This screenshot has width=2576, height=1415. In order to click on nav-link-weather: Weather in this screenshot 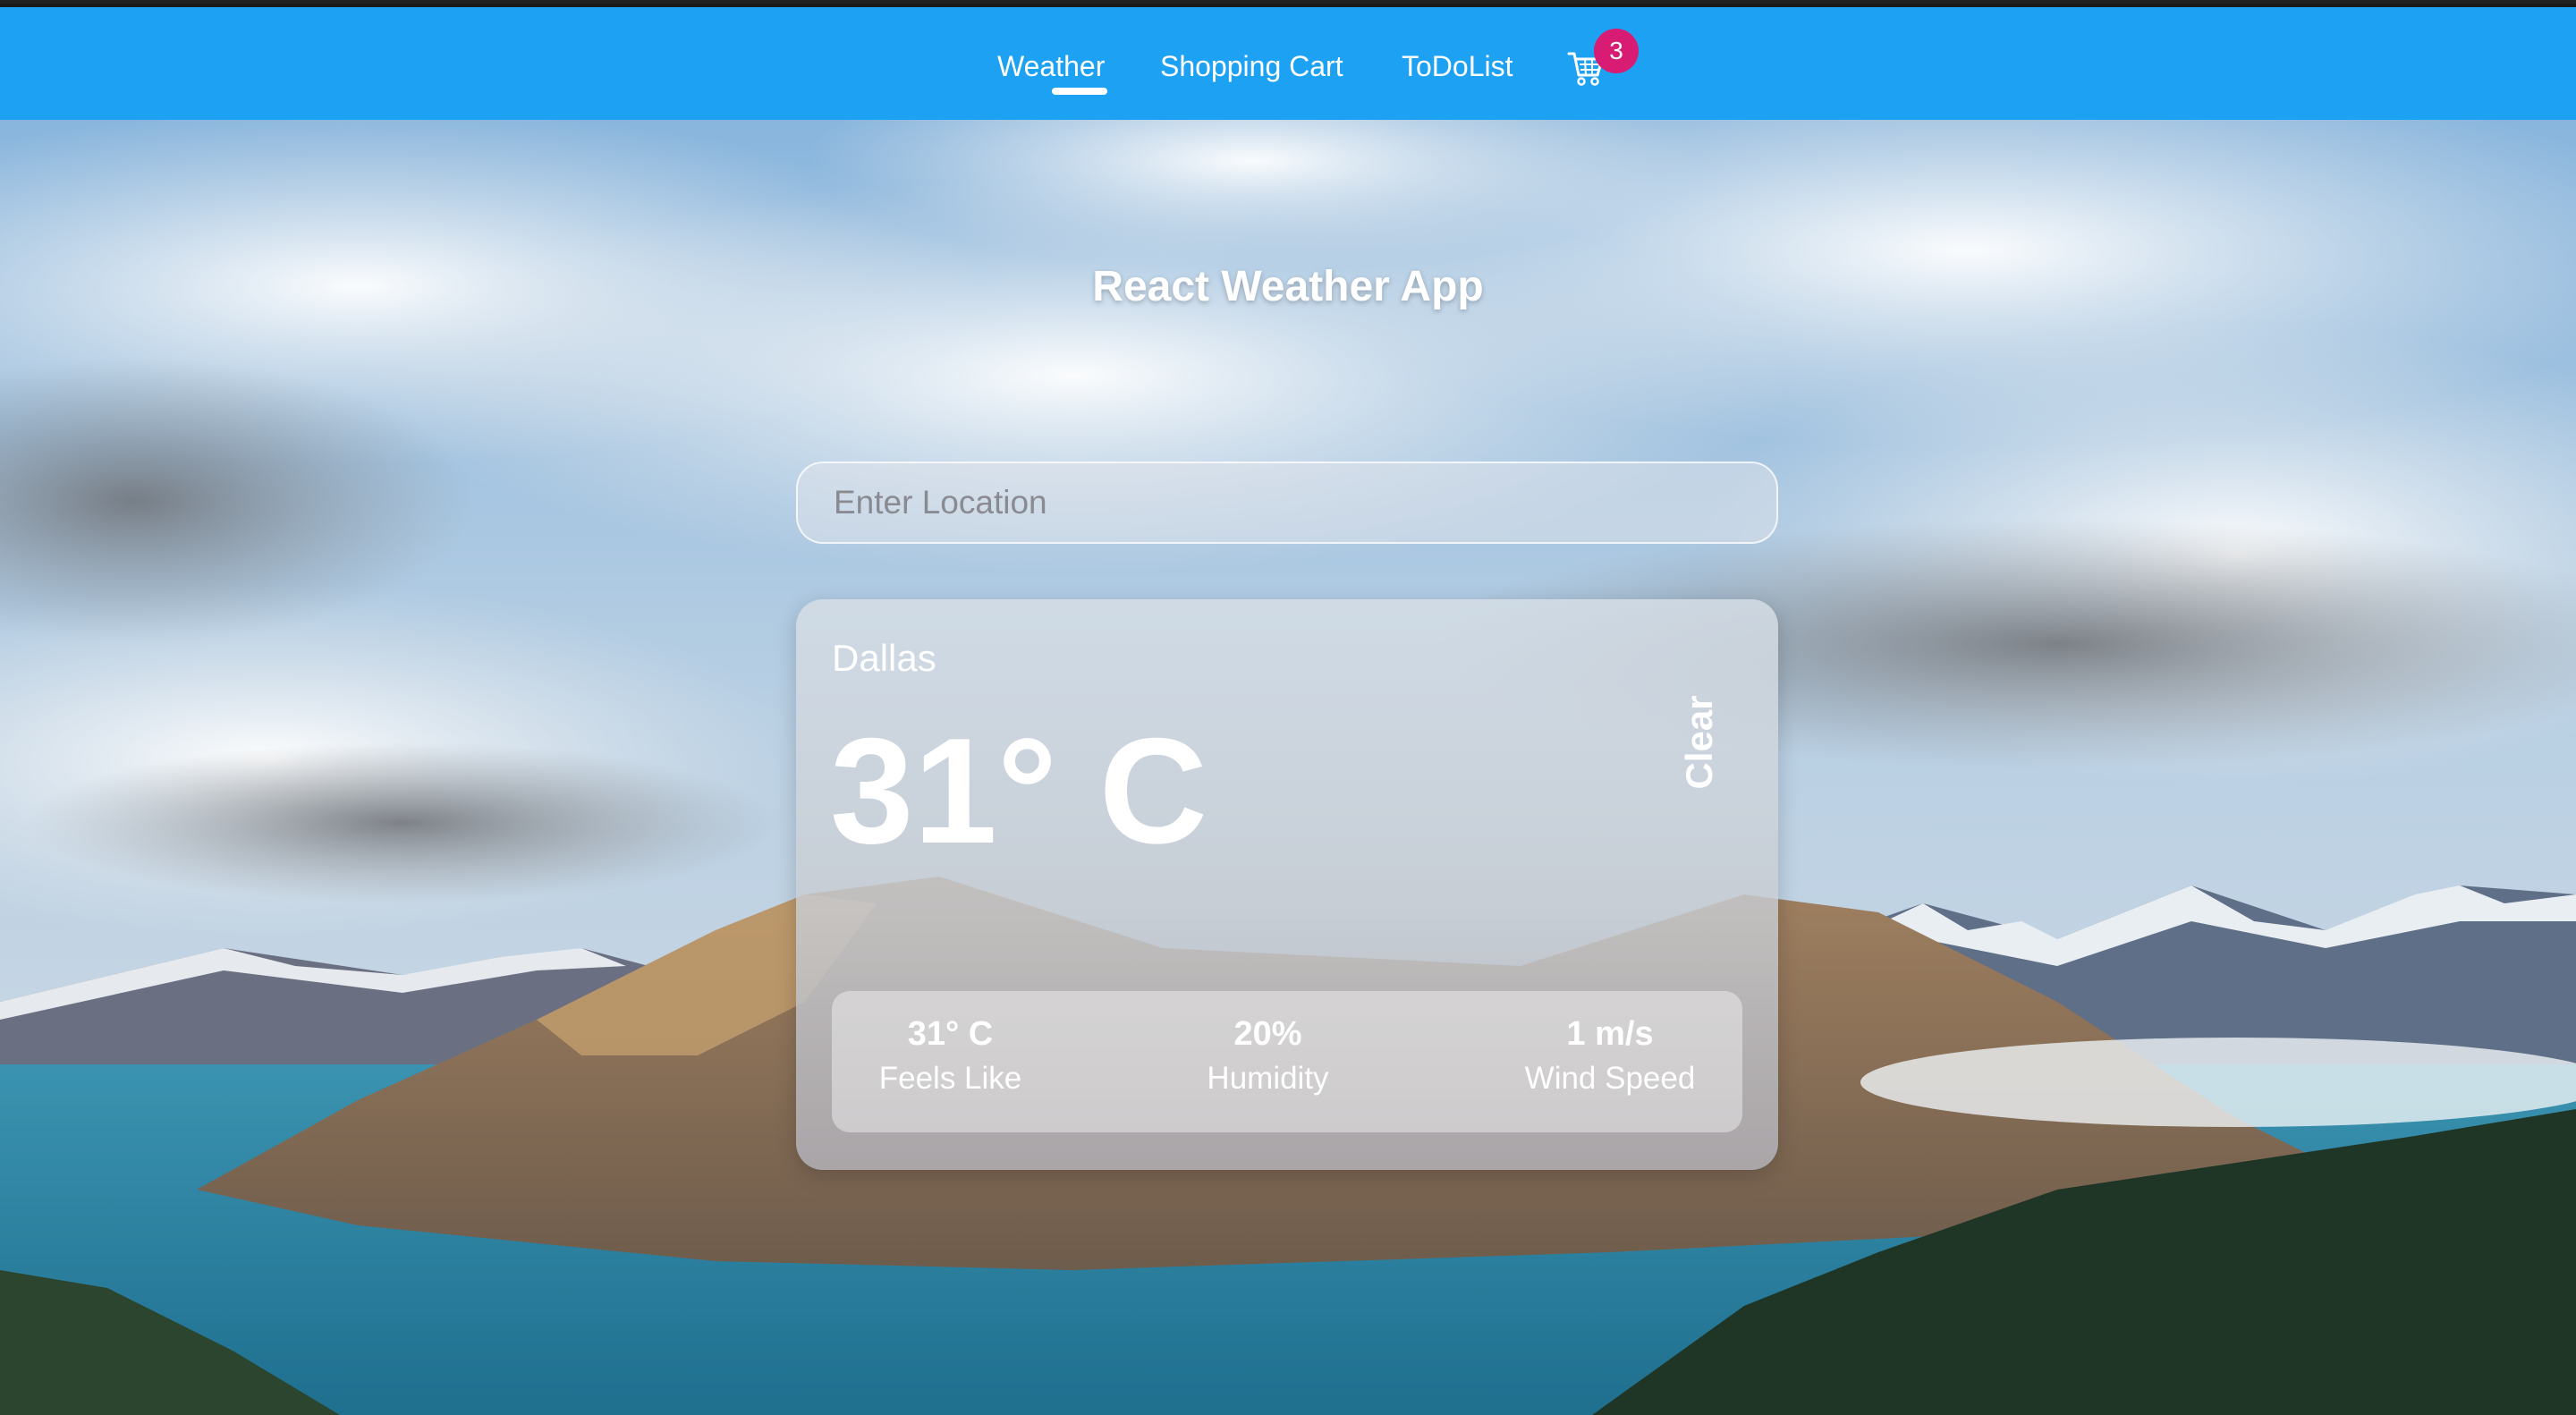, I will do `click(1051, 66)`.